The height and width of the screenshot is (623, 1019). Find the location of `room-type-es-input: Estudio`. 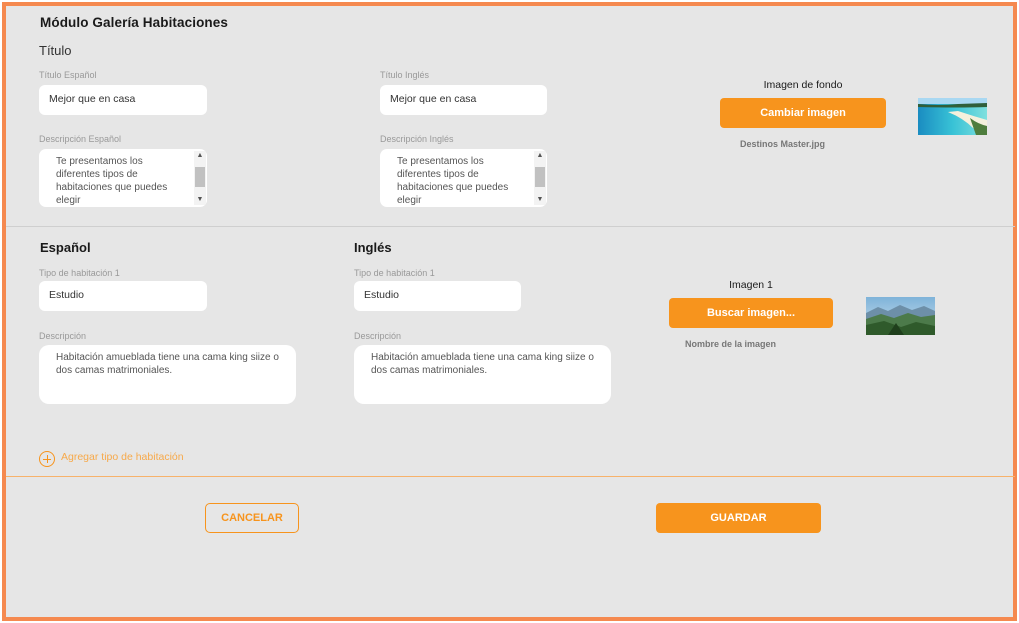

room-type-es-input: Estudio is located at coordinates (123, 296).